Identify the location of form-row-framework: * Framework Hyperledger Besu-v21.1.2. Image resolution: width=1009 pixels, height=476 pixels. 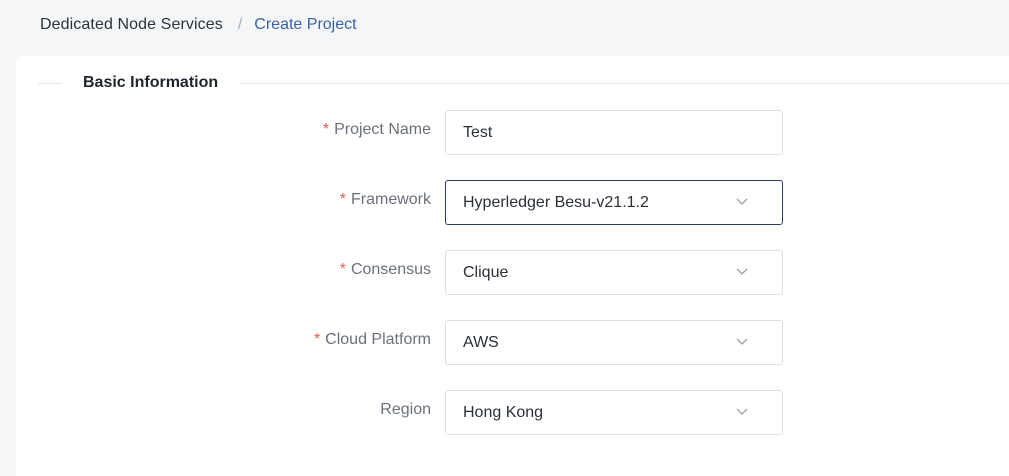
(512, 202).